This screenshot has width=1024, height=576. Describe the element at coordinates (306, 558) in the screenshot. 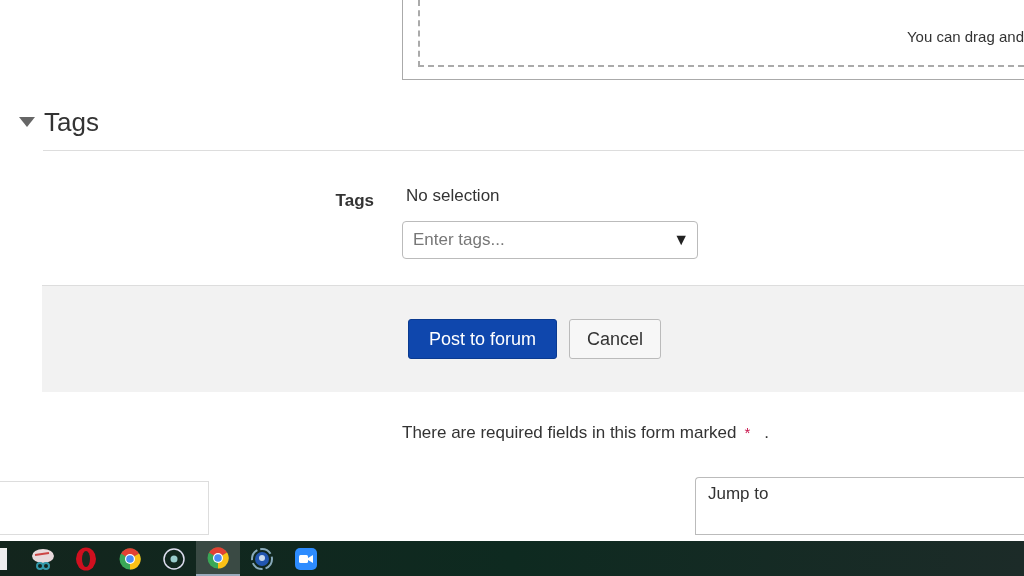

I see `video-camera-icon` at that location.